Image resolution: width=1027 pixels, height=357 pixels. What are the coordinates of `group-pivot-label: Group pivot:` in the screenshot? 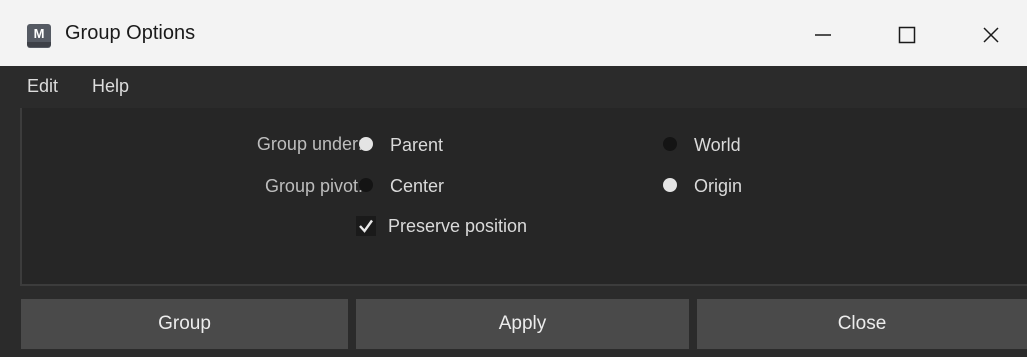 It's located at (313, 186).